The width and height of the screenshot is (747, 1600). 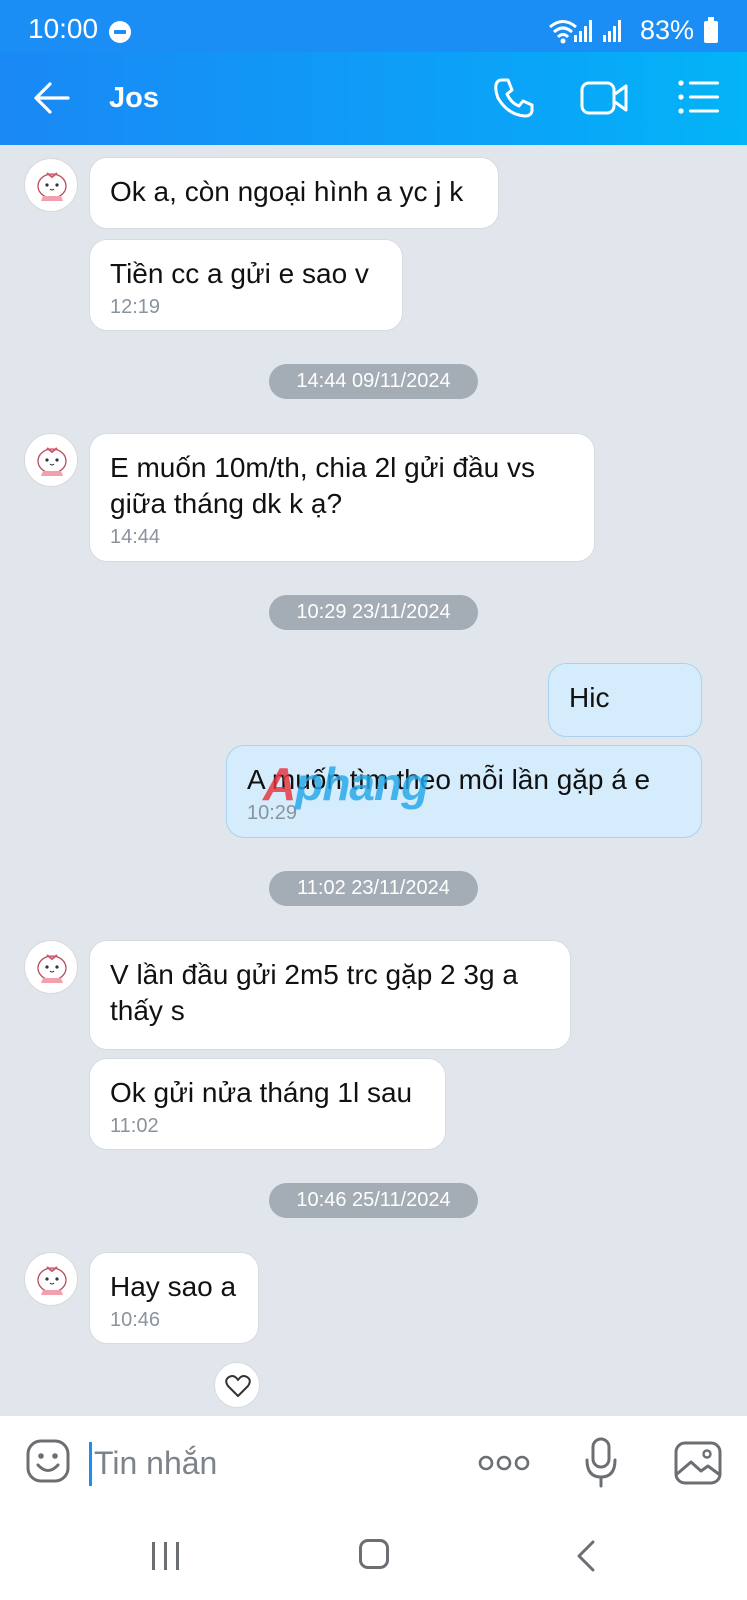 I want to click on message-bubble-outgoing: Hic, so click(x=625, y=700).